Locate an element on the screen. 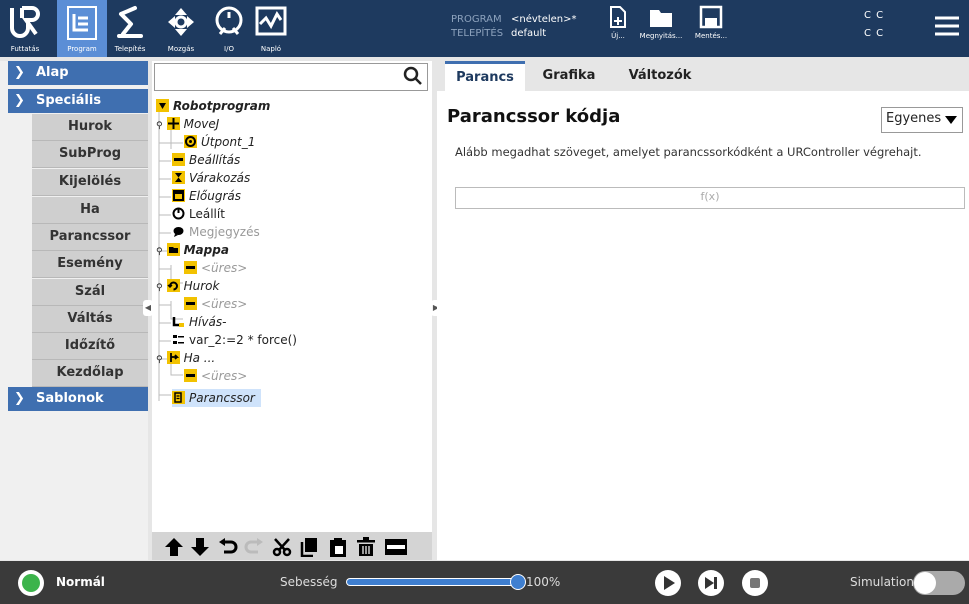 This screenshot has width=969, height=604. movej-icon is located at coordinates (173, 123).